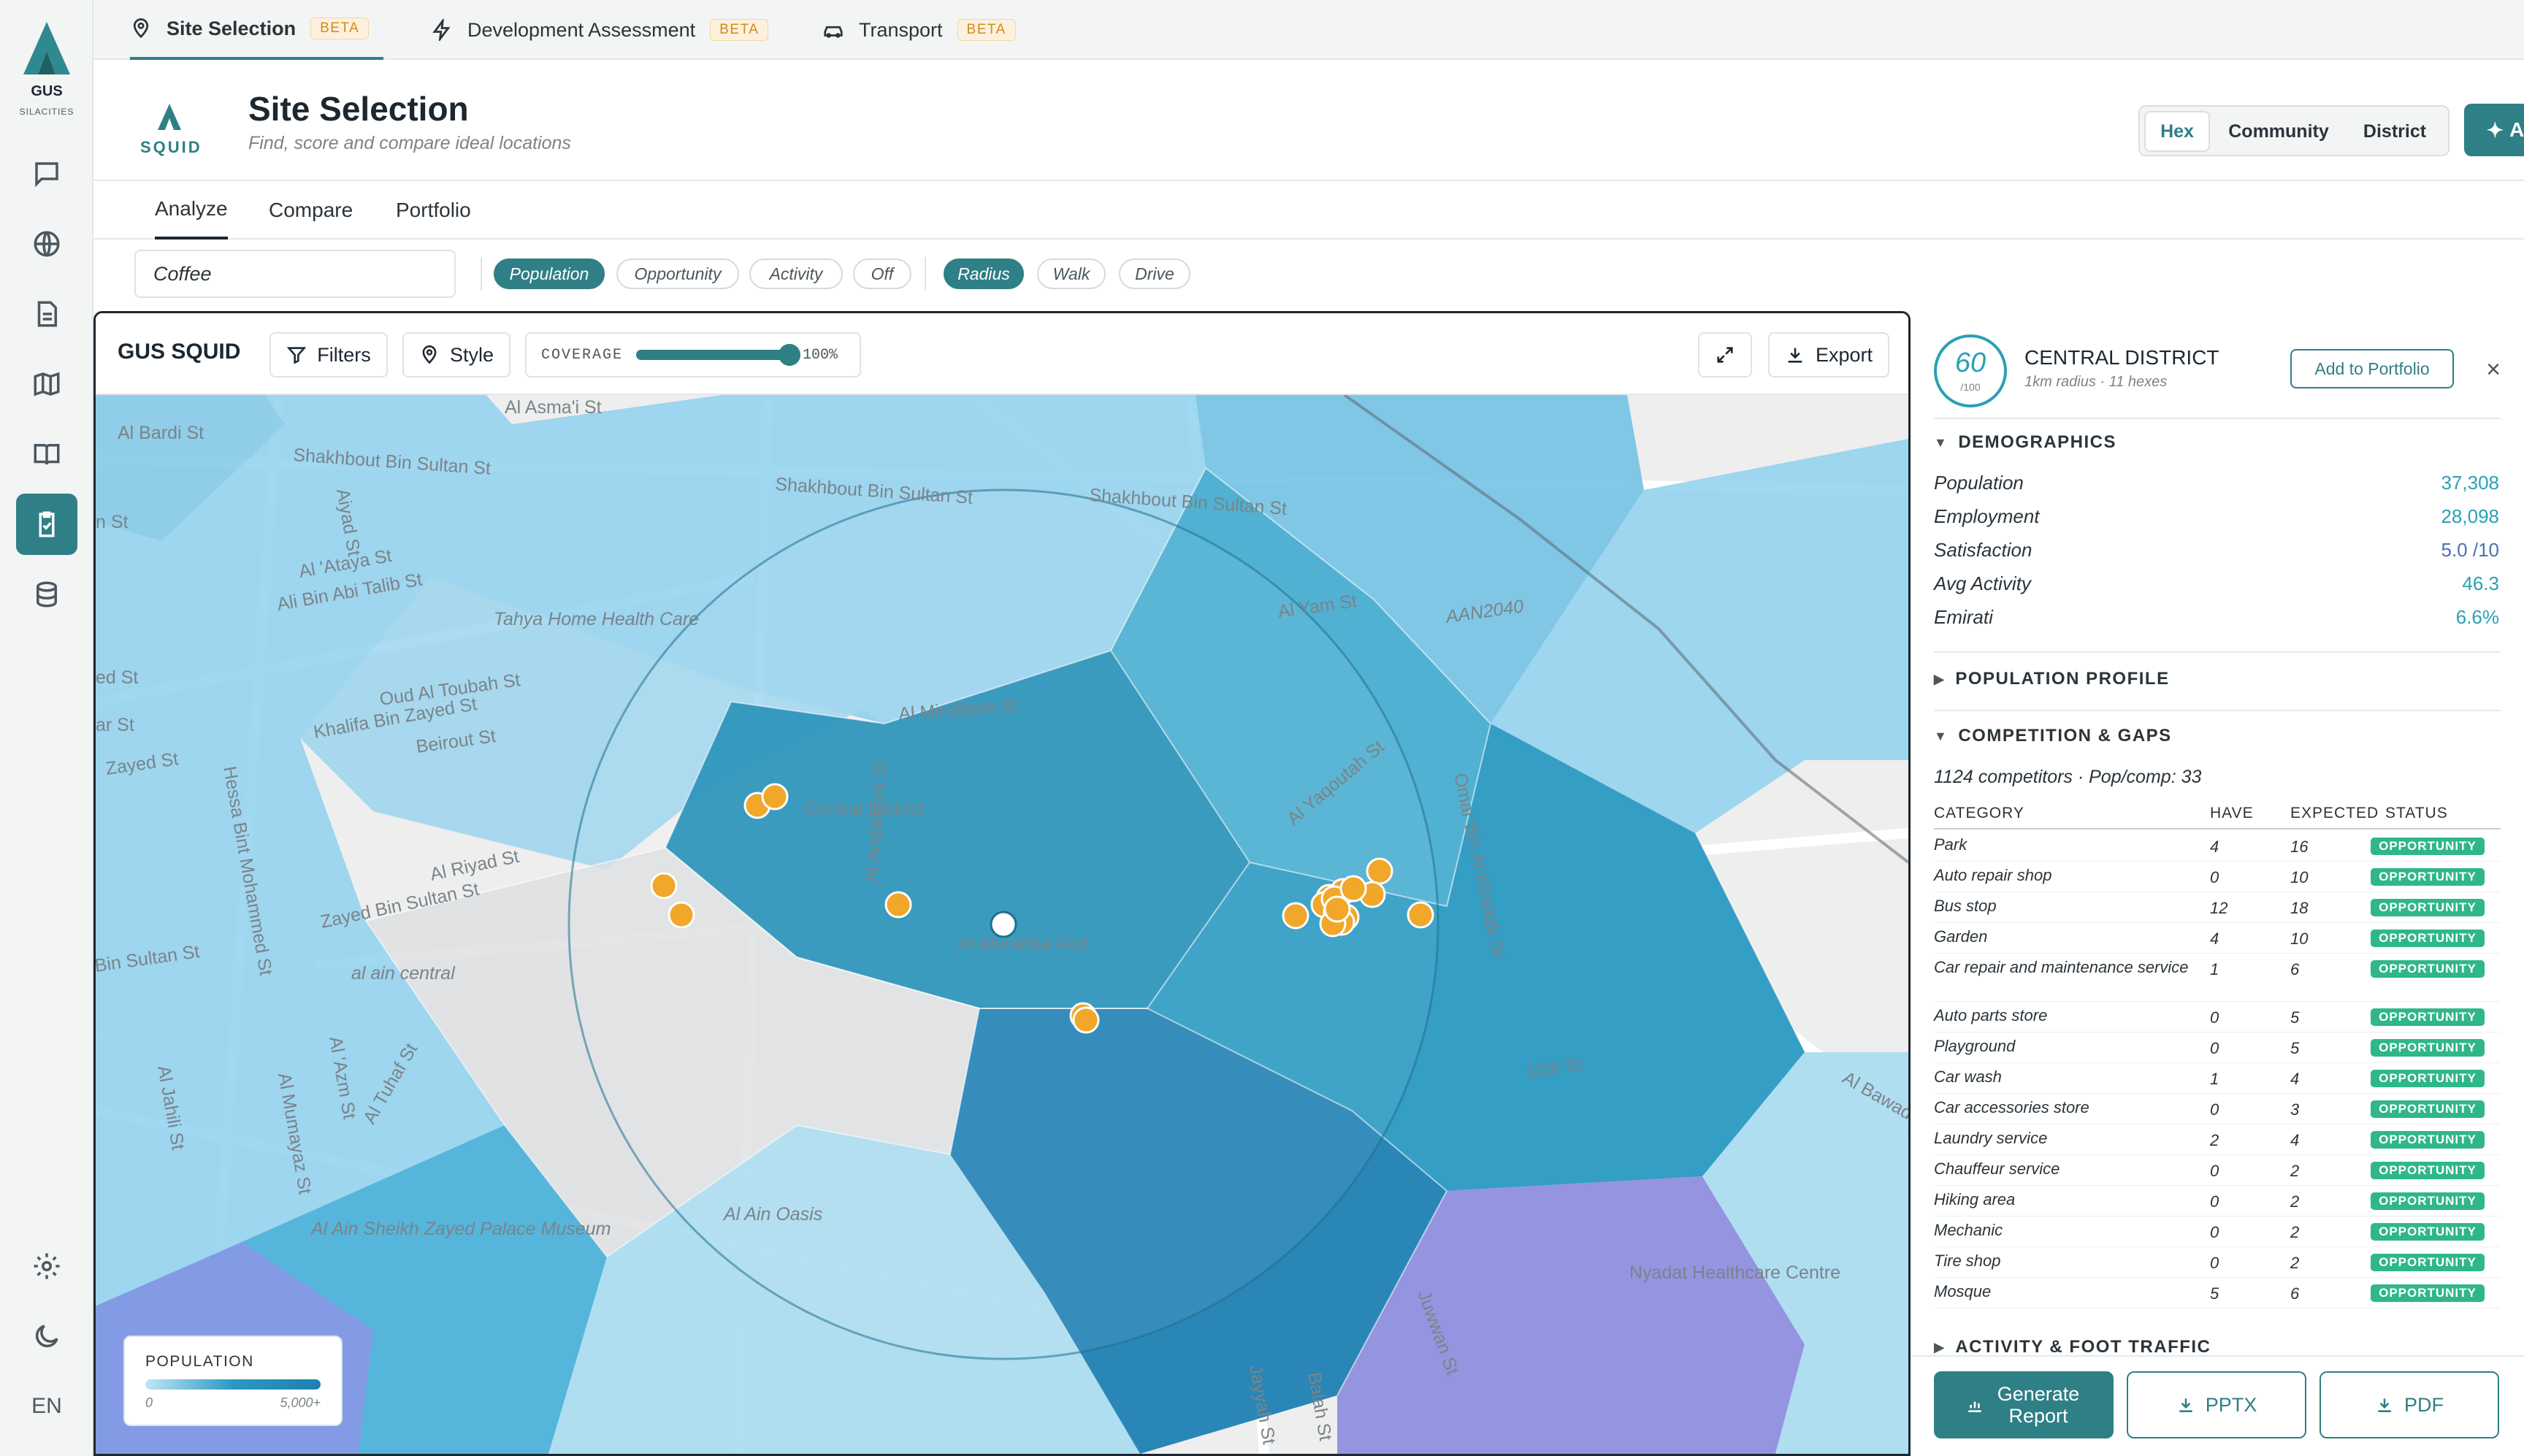  I want to click on filters-button: Filters, so click(328, 355).